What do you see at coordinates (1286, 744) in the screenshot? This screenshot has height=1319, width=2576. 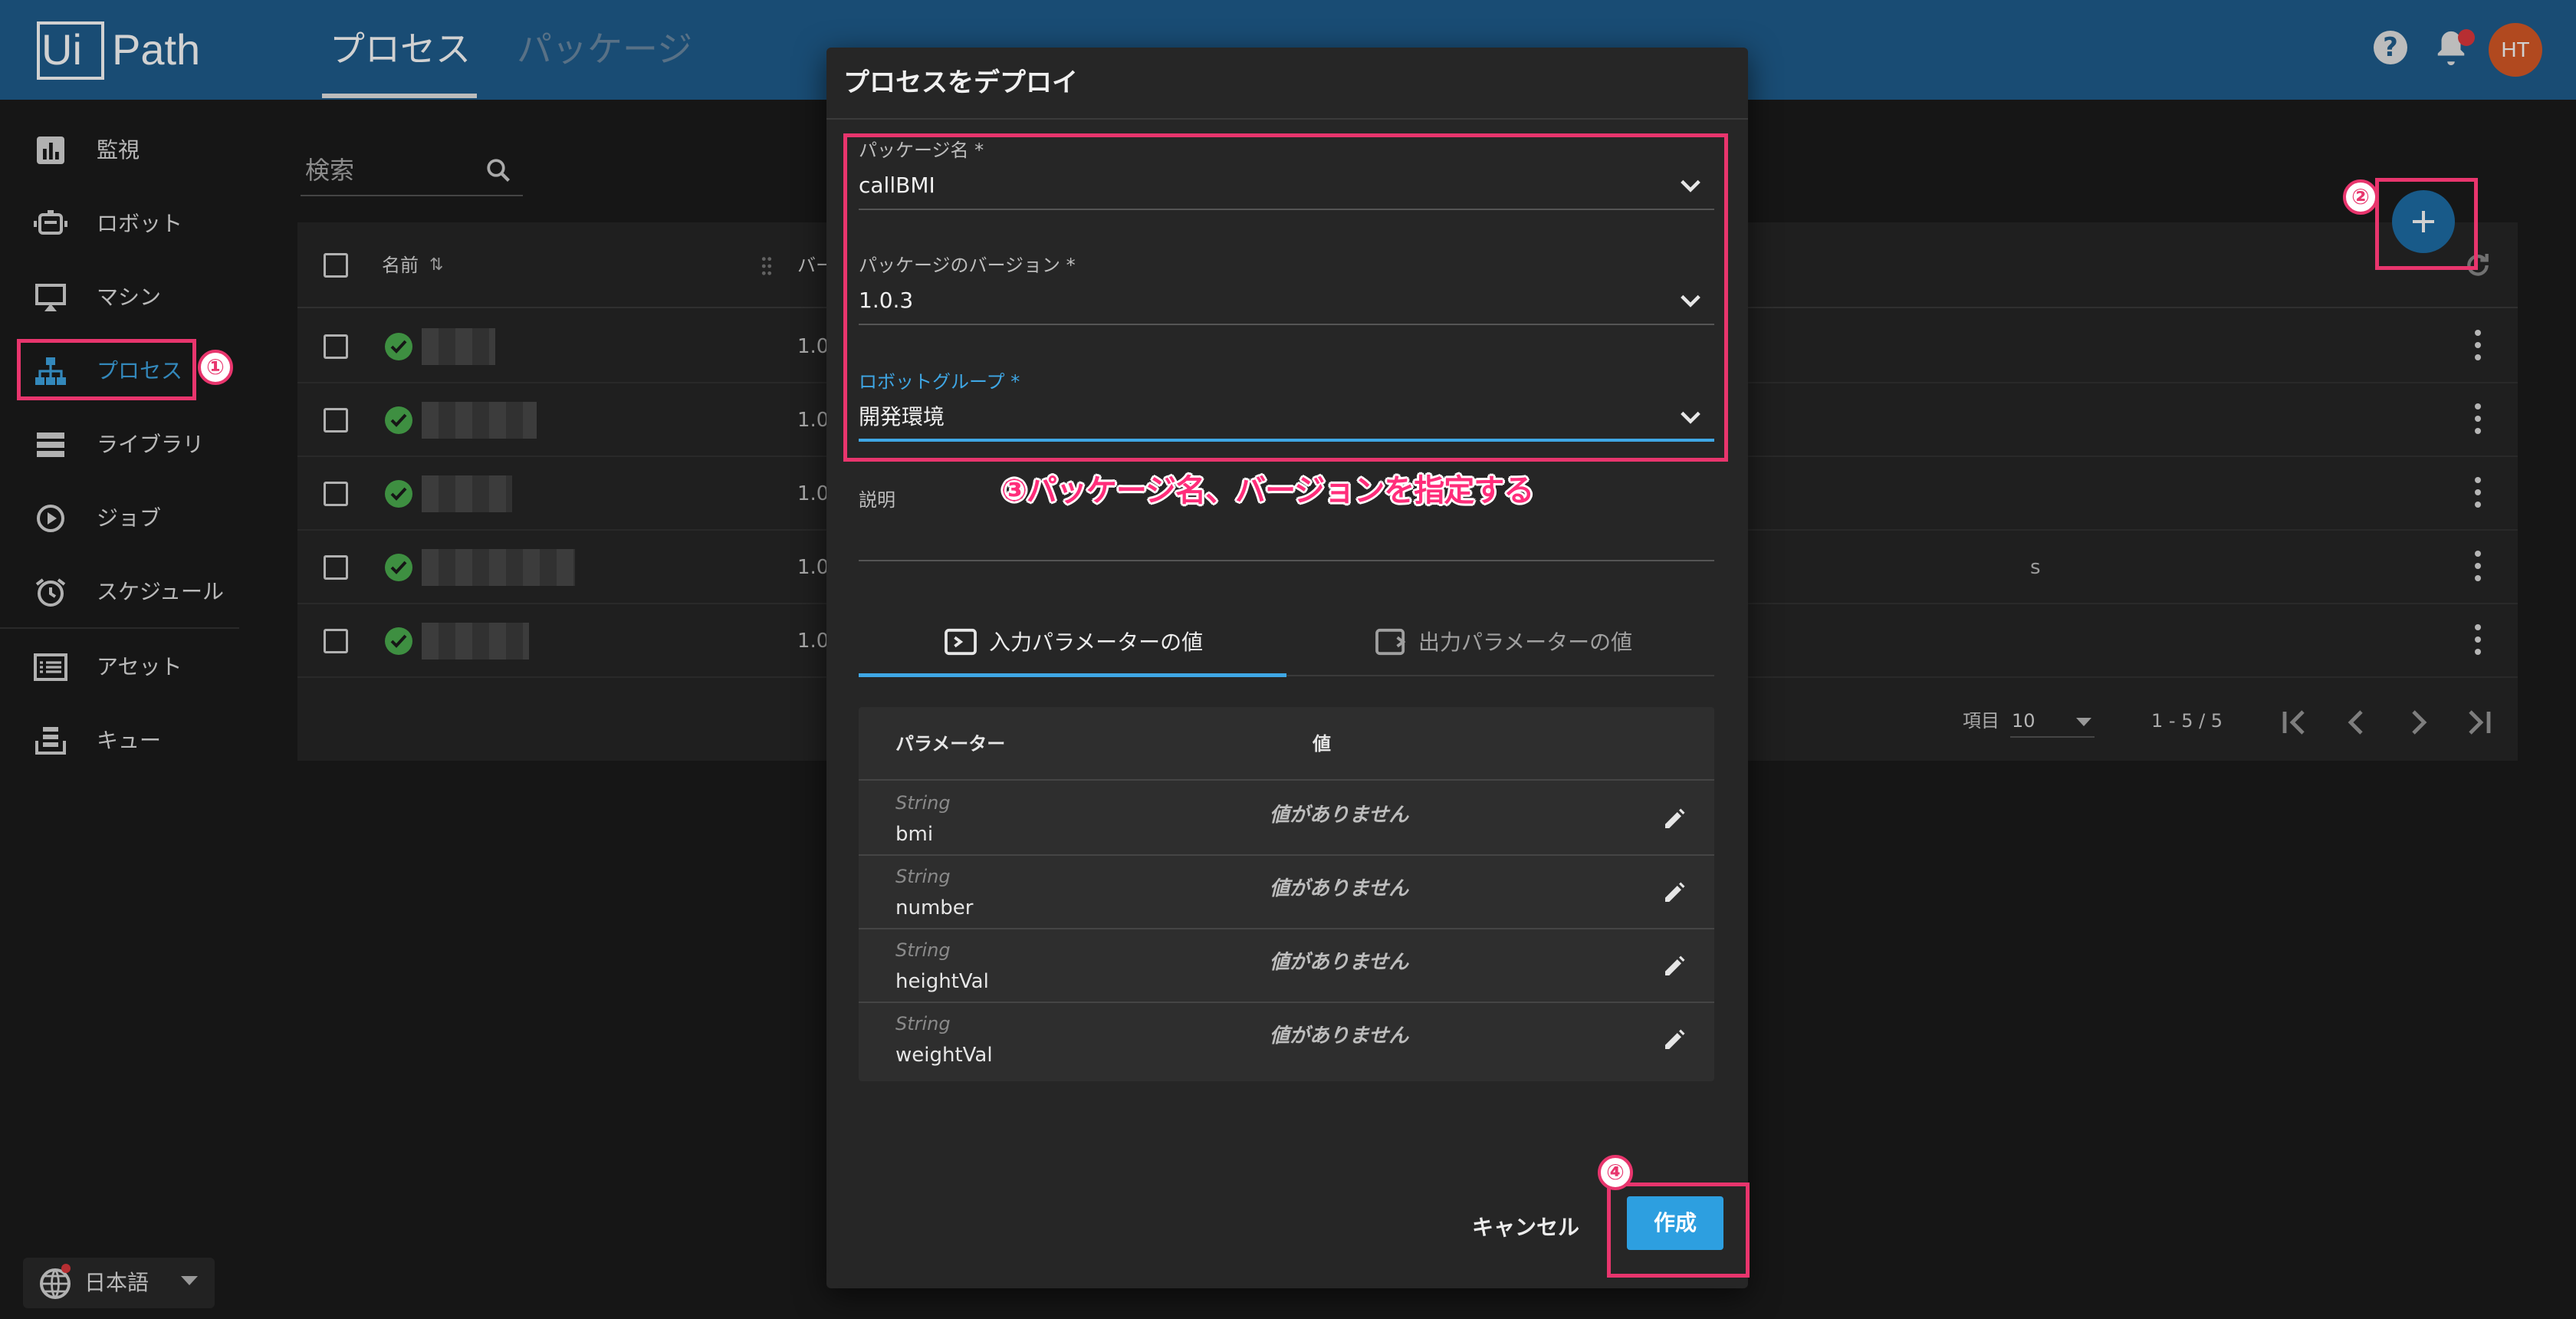 I see `parameters-header: パラメーター 値` at bounding box center [1286, 744].